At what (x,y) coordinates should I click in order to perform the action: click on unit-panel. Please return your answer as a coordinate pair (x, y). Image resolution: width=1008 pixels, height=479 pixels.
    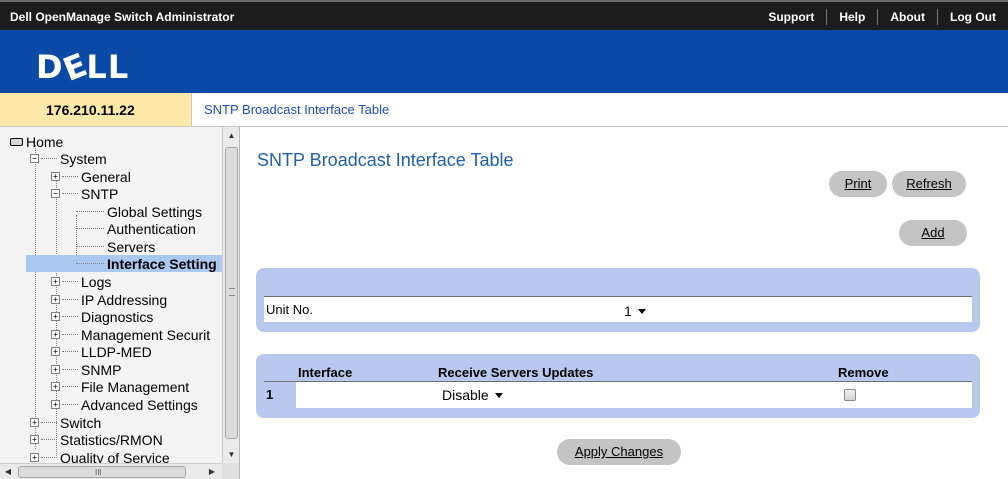
    Looking at the image, I should click on (618, 300).